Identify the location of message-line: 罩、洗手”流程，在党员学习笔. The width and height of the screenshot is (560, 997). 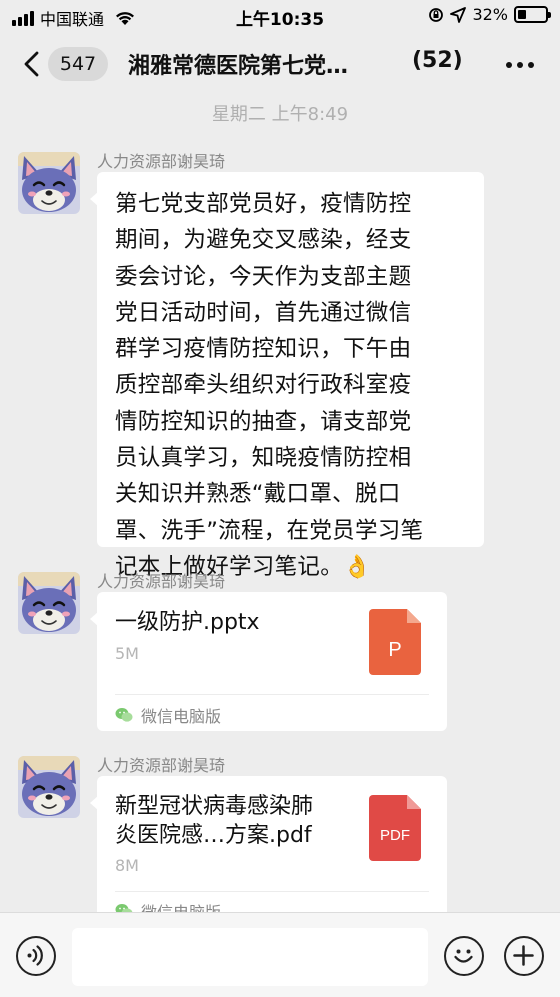
(269, 530).